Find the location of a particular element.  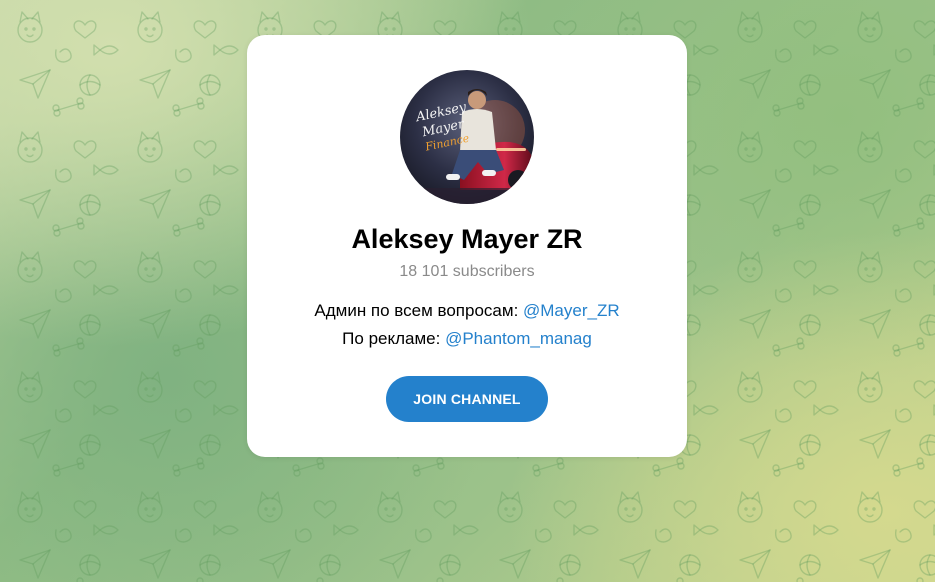

channel-avatar-image: Aleksey Mayer Finance is located at coordinates (467, 137).